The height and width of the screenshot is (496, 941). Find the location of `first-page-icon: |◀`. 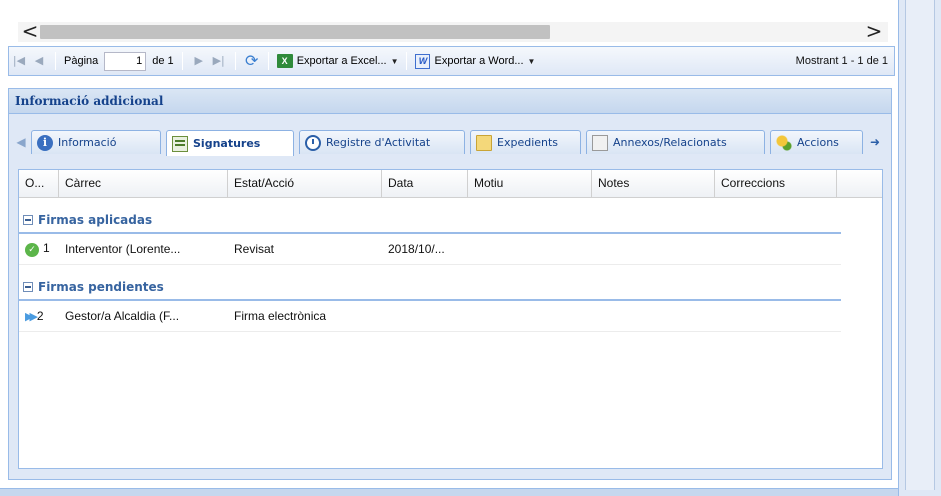

first-page-icon: |◀ is located at coordinates (19, 60).